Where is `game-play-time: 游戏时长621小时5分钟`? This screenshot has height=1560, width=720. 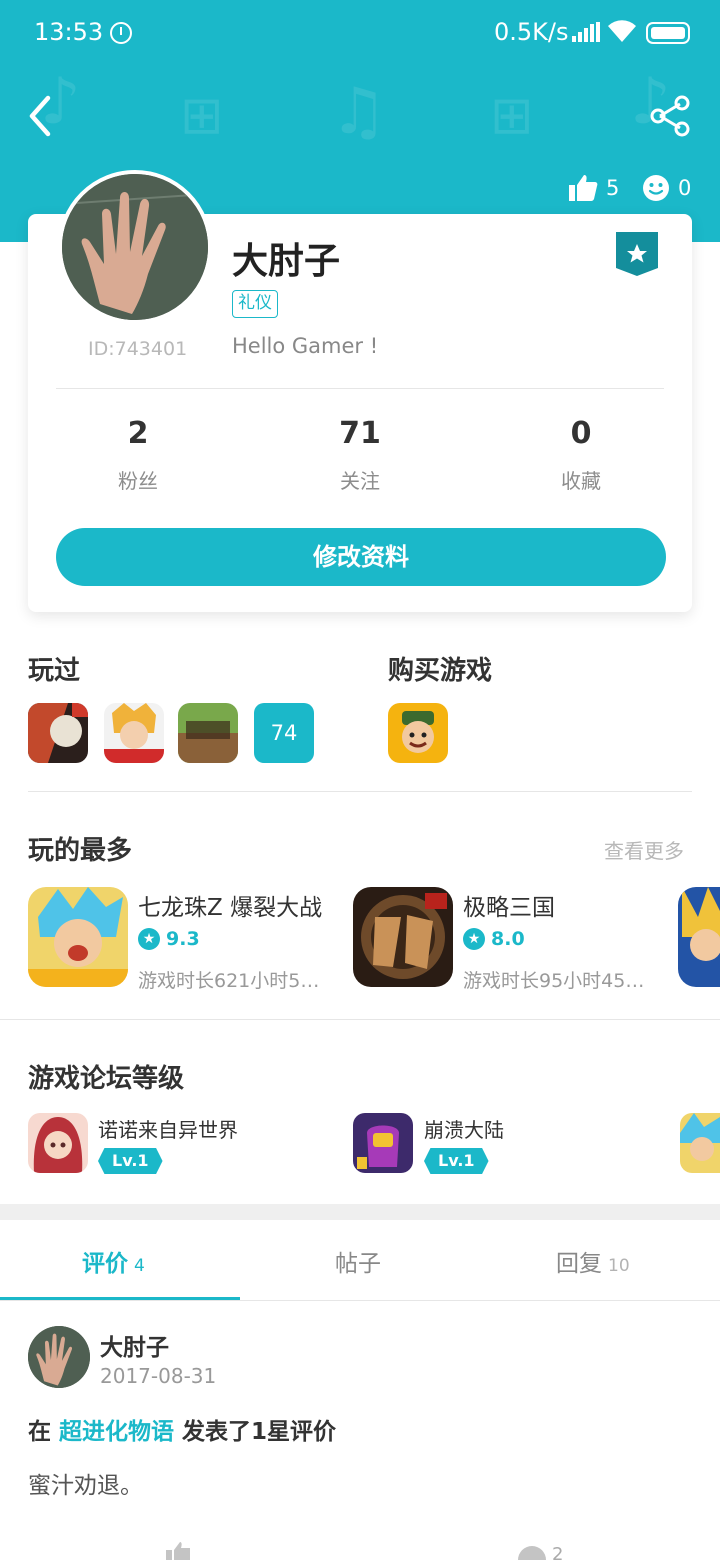
game-play-time: 游戏时长621小时5分钟 is located at coordinates (237, 981).